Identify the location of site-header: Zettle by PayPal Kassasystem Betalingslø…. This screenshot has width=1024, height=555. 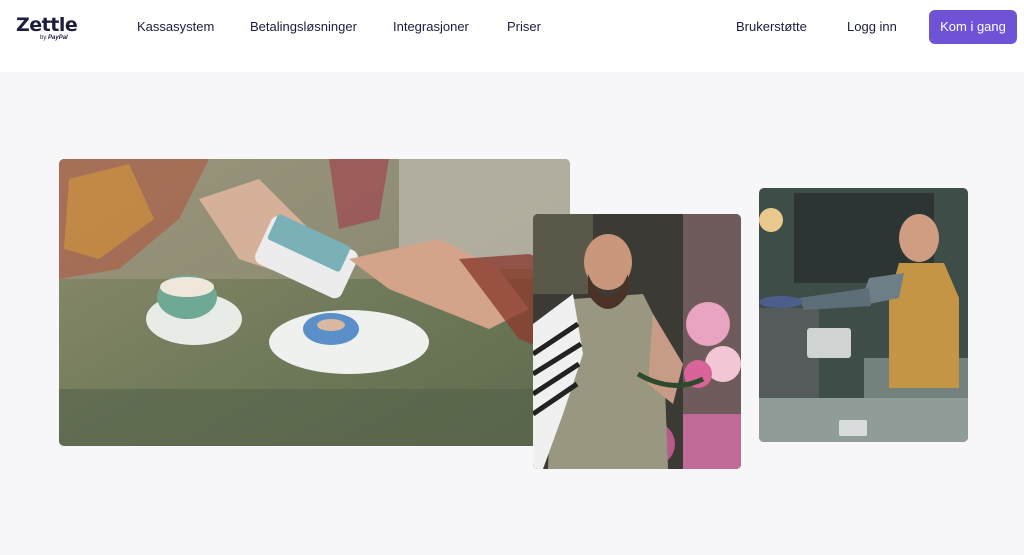
(512, 36).